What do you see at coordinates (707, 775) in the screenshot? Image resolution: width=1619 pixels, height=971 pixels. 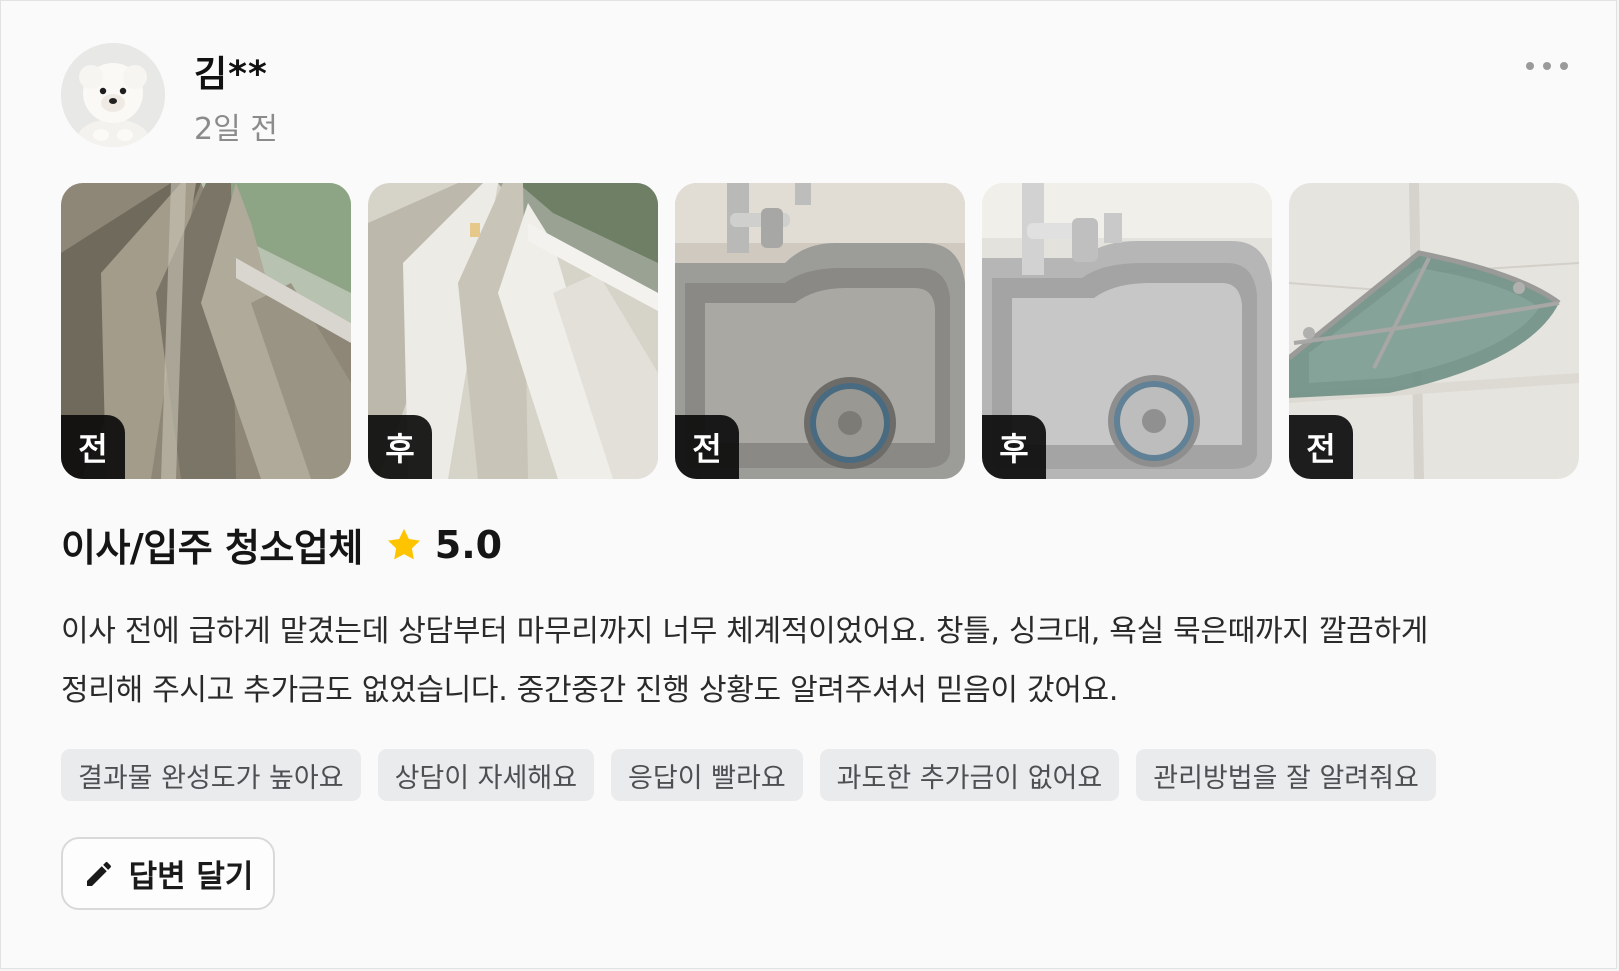 I see `tag-chip: 응답이 빨라요` at bounding box center [707, 775].